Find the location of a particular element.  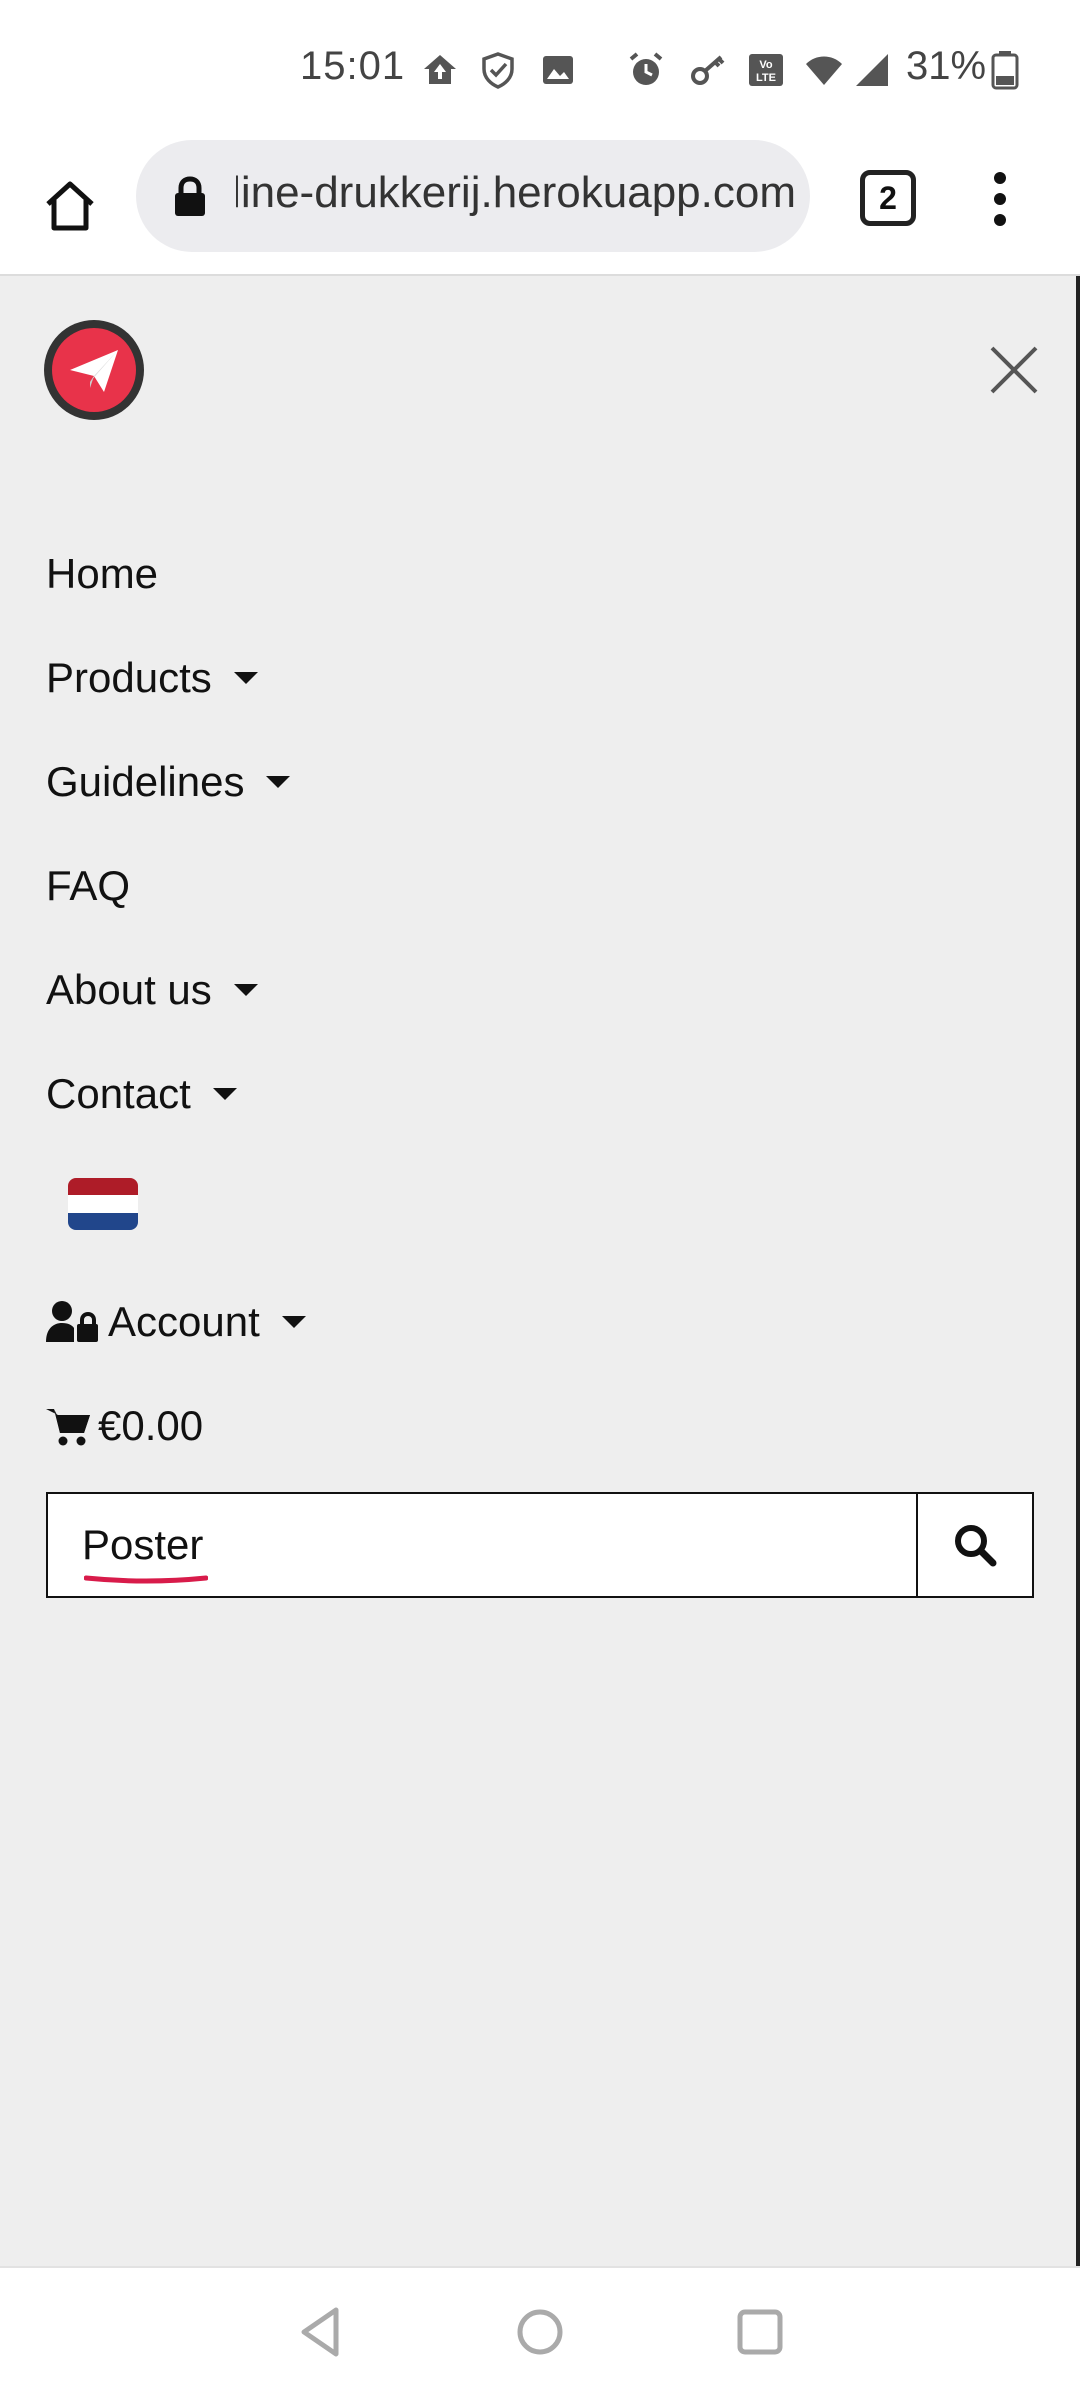

nav-item-about-us: About us is located at coordinates (446, 990).